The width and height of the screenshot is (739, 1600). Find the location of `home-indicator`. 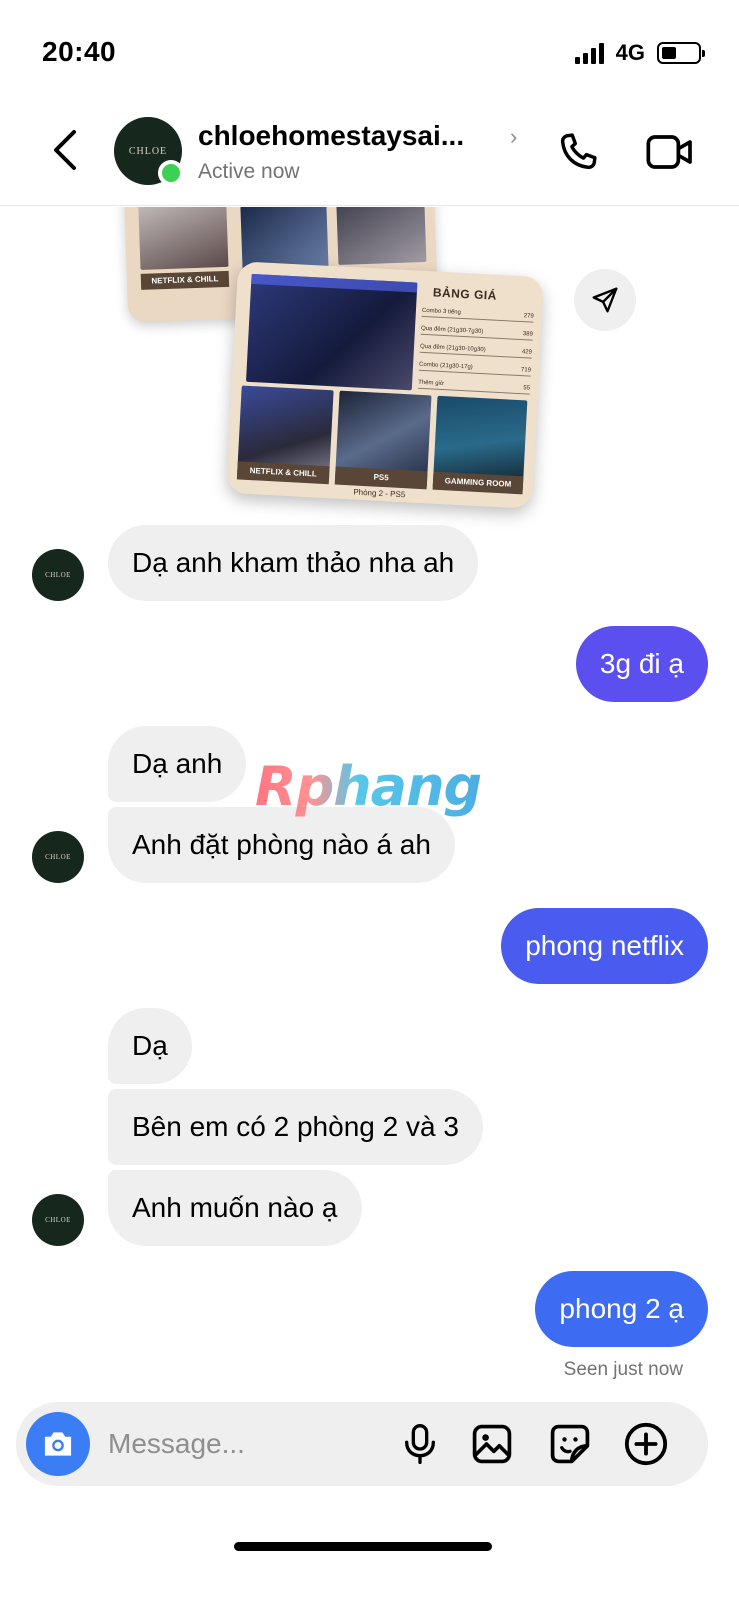

home-indicator is located at coordinates (363, 1546).